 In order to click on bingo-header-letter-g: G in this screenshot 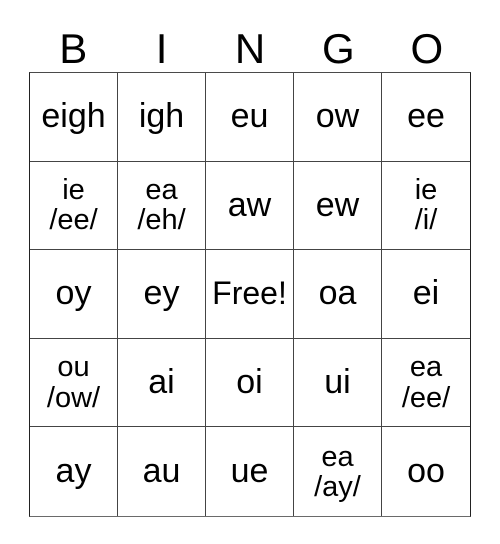, I will do `click(338, 48)`.